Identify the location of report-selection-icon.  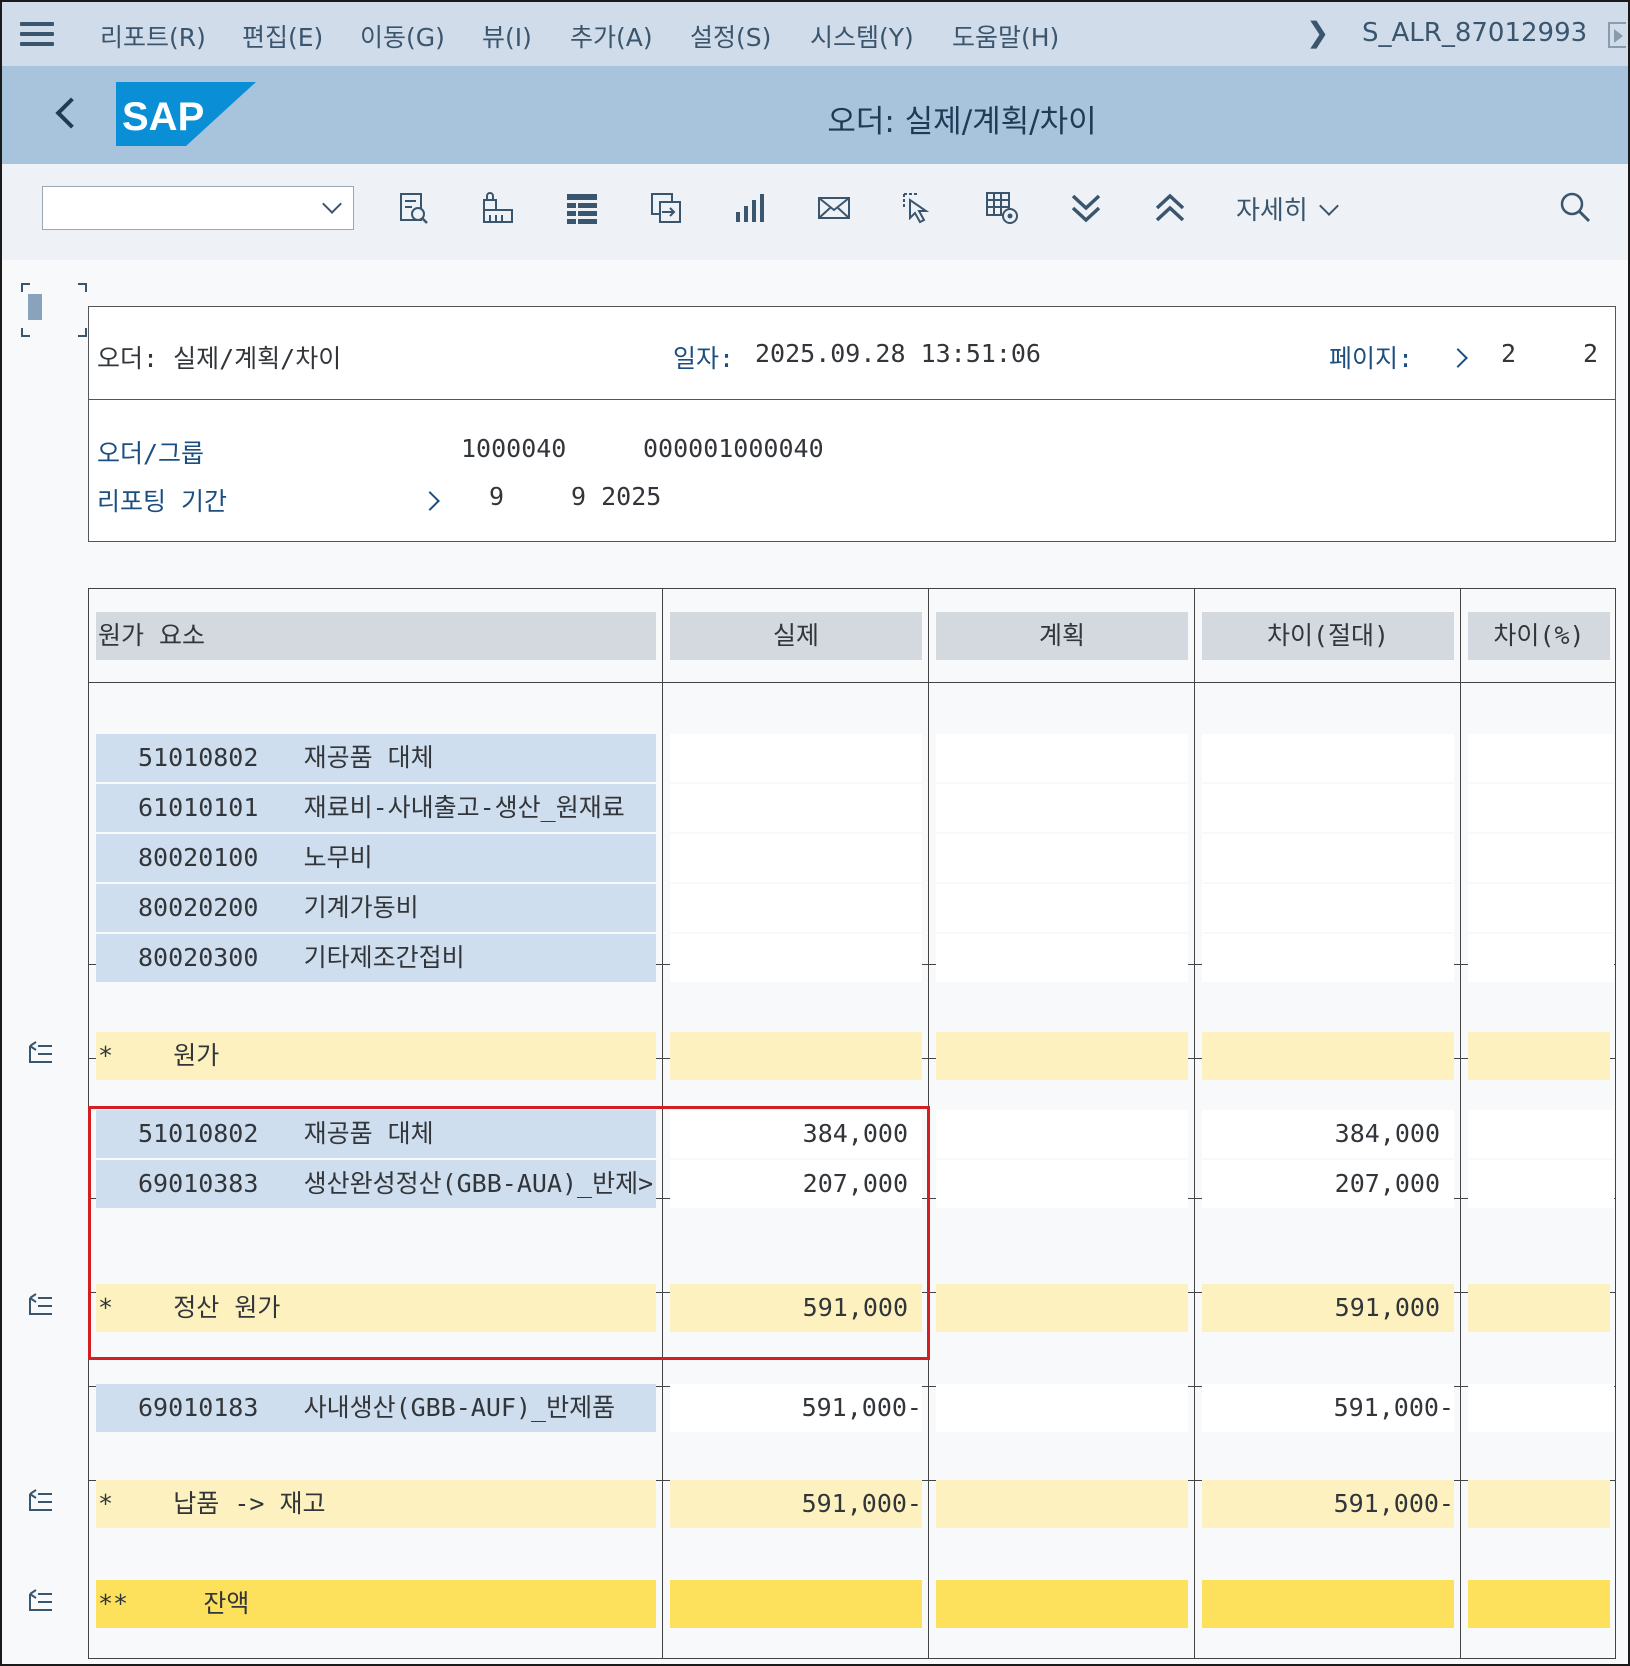
(414, 208).